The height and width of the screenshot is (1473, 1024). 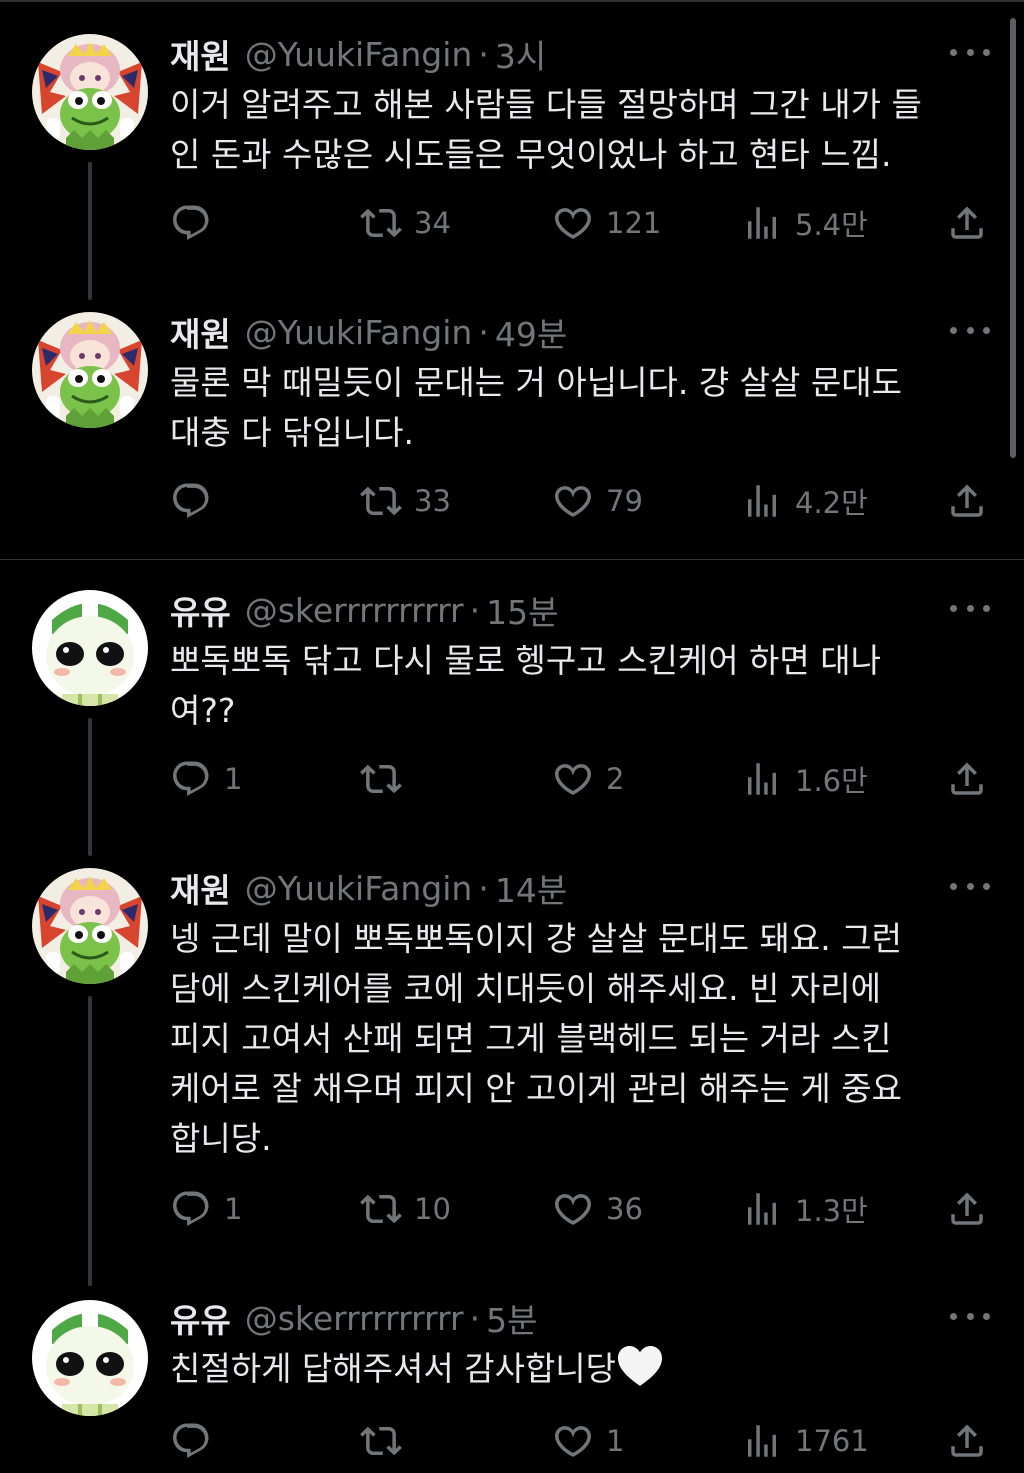 I want to click on retweet-count: 34, so click(x=432, y=223).